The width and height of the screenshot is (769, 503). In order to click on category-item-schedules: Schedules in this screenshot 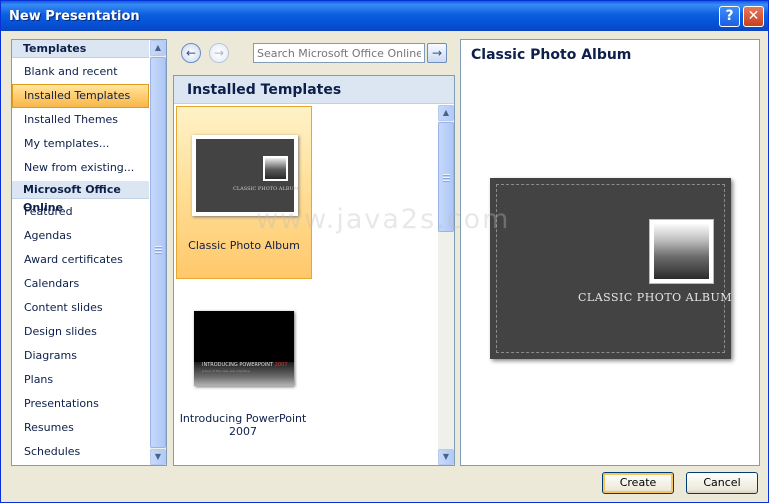, I will do `click(80, 452)`.